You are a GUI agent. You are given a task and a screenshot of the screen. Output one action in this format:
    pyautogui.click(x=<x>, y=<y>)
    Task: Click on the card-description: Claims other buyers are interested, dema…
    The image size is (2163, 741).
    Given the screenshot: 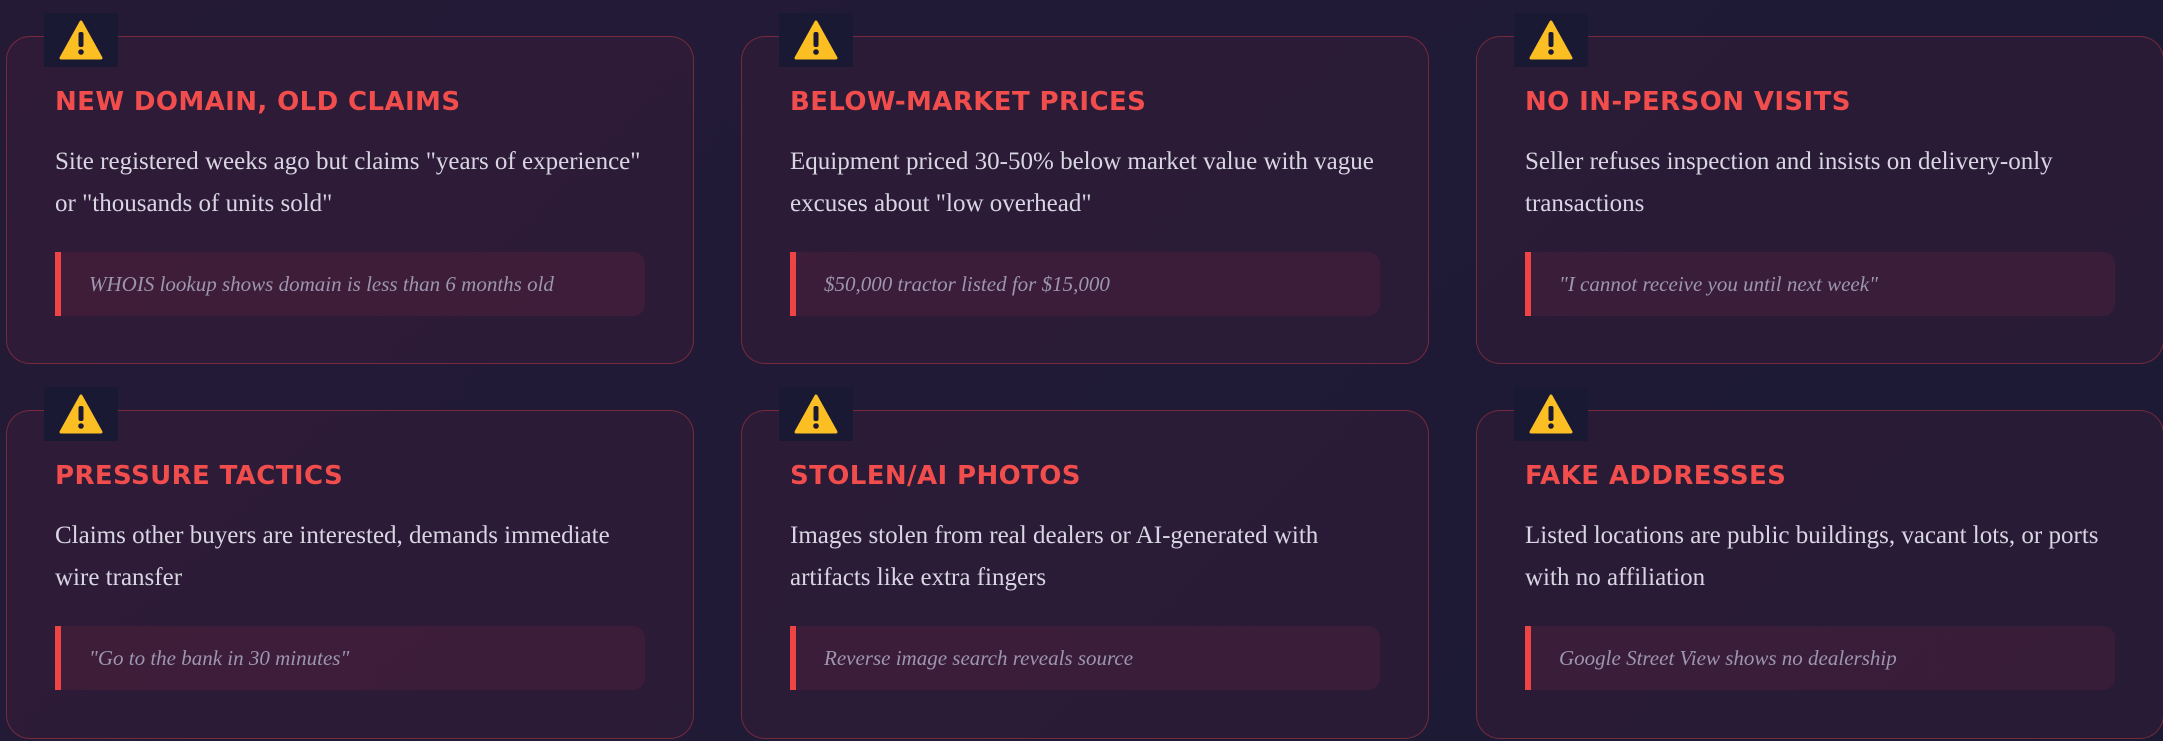 What is the action you would take?
    pyautogui.click(x=332, y=556)
    